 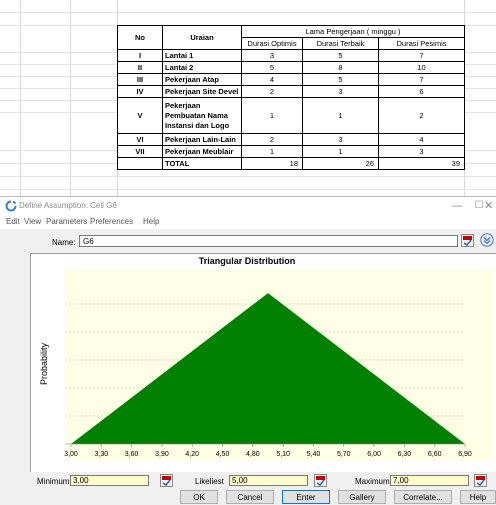 What do you see at coordinates (268, 241) in the screenshot?
I see `name-input: G6` at bounding box center [268, 241].